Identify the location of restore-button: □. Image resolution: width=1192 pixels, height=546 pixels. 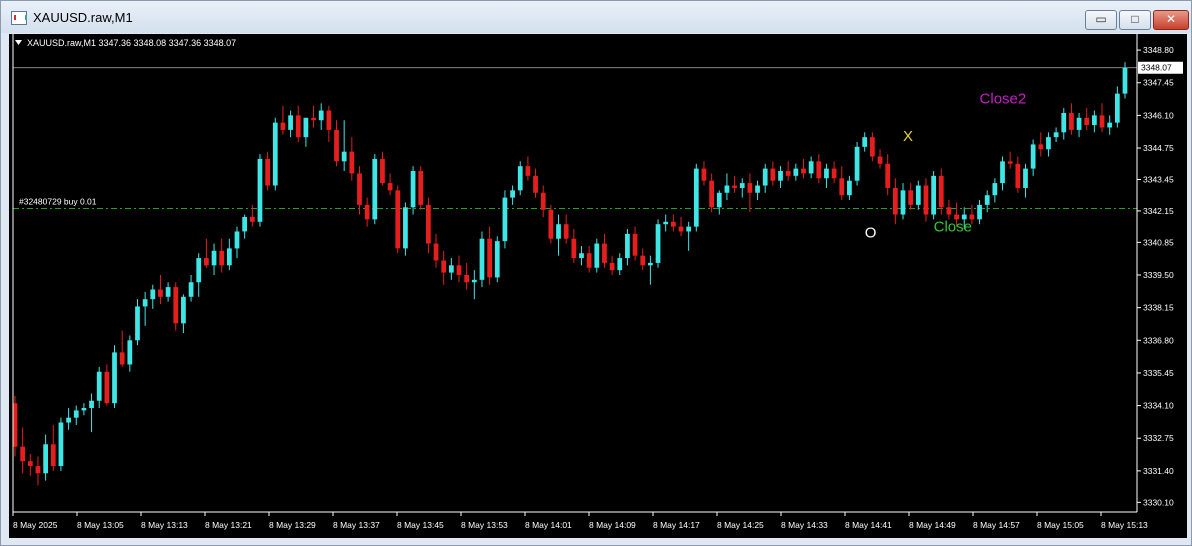
(1135, 20).